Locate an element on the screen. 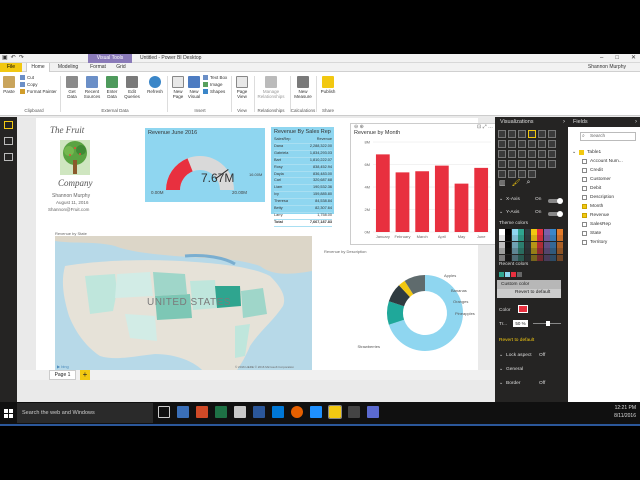 The image size is (640, 480). get-data-button: Get Data is located at coordinates (72, 87).